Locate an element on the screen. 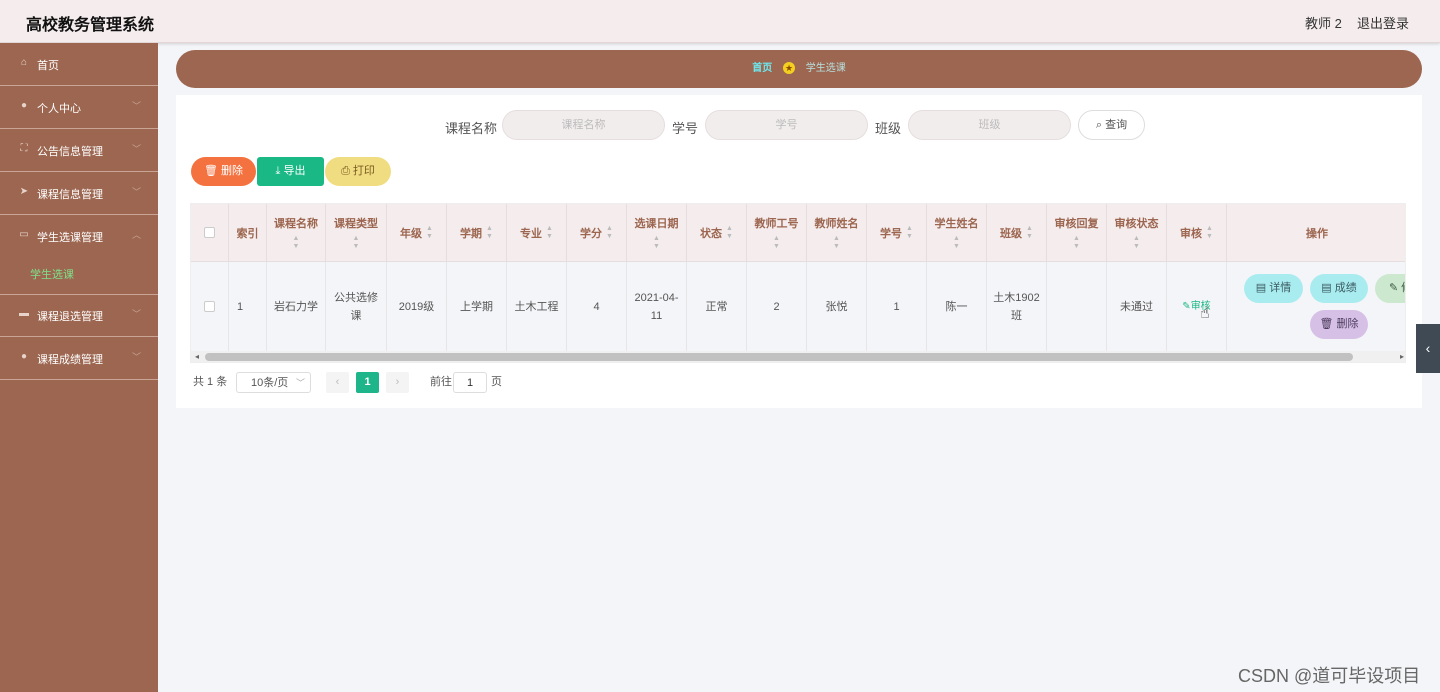  goto-page-input: 1 is located at coordinates (470, 382).